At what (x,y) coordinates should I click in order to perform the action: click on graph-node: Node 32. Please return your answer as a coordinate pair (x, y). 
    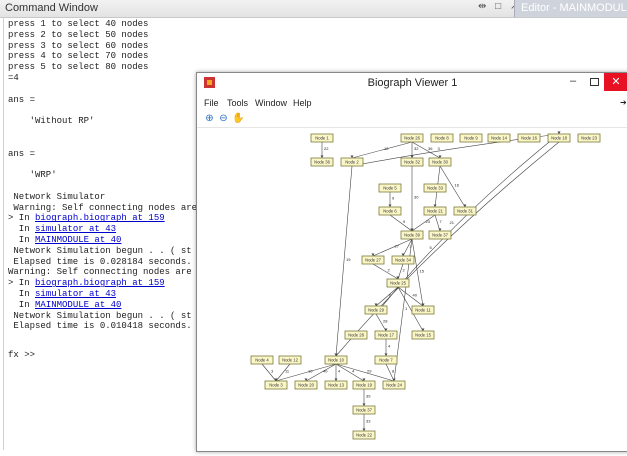
    Looking at the image, I should click on (412, 162).